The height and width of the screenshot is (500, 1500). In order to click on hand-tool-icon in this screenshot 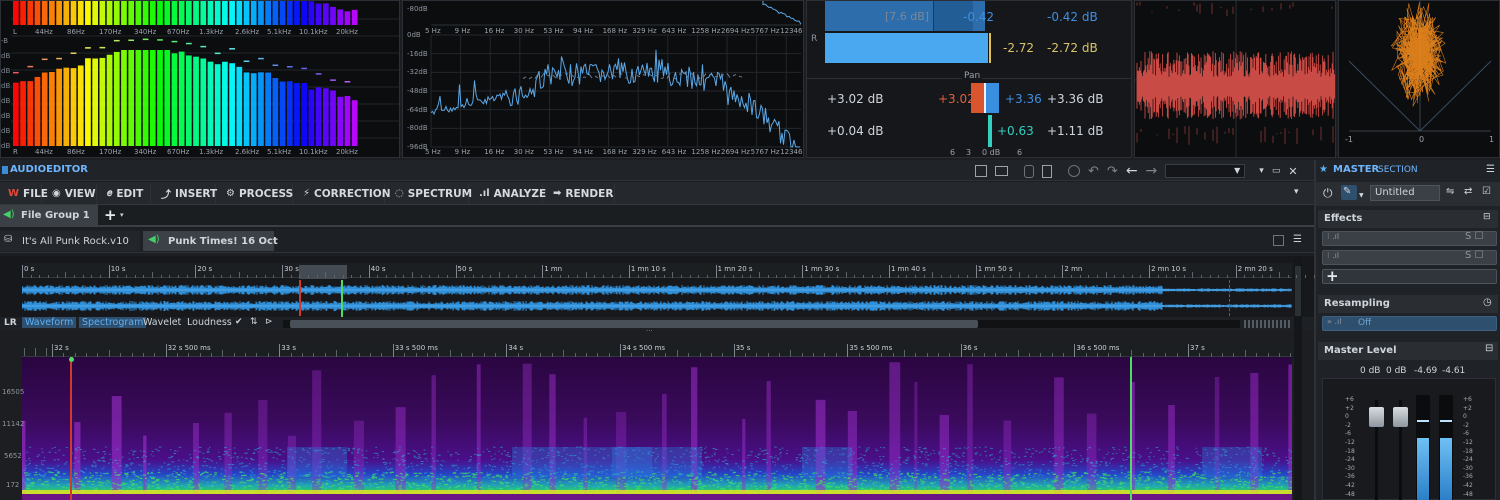, I will do `click(1029, 171)`.